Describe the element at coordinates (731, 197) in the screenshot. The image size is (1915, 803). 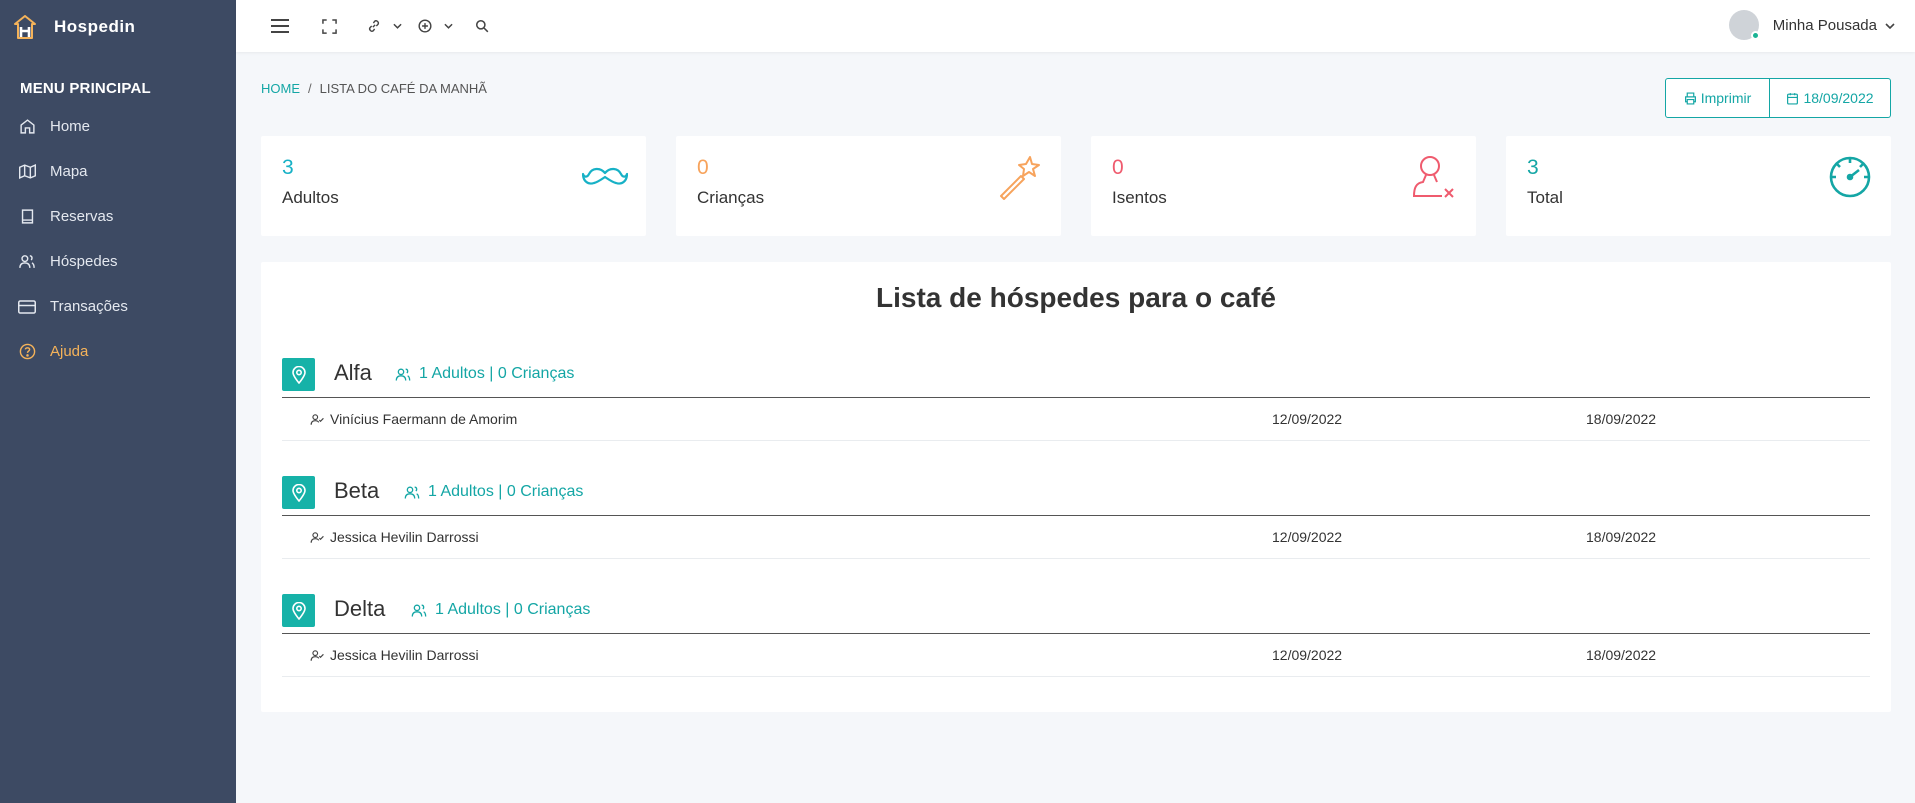
I see `stat-label: Crianças` at that location.